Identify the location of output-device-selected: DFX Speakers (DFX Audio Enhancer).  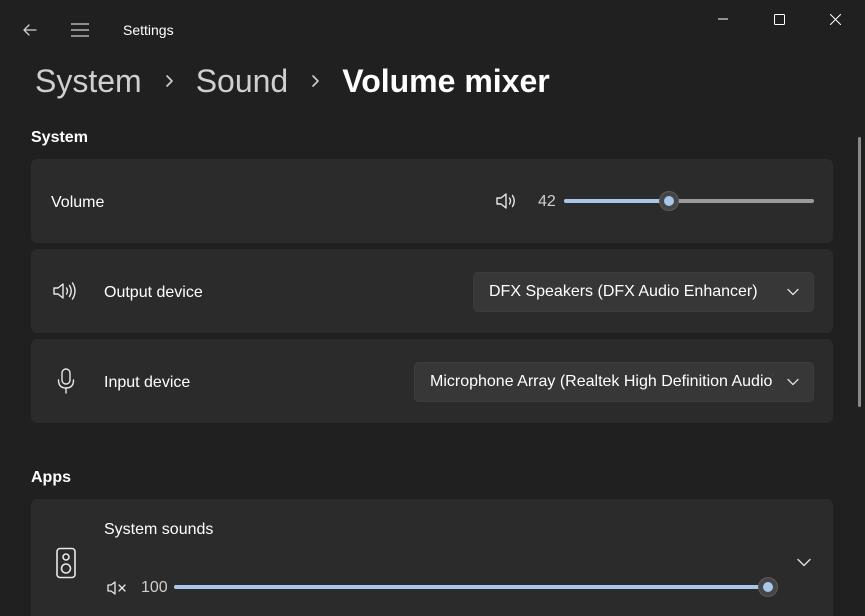
(623, 291).